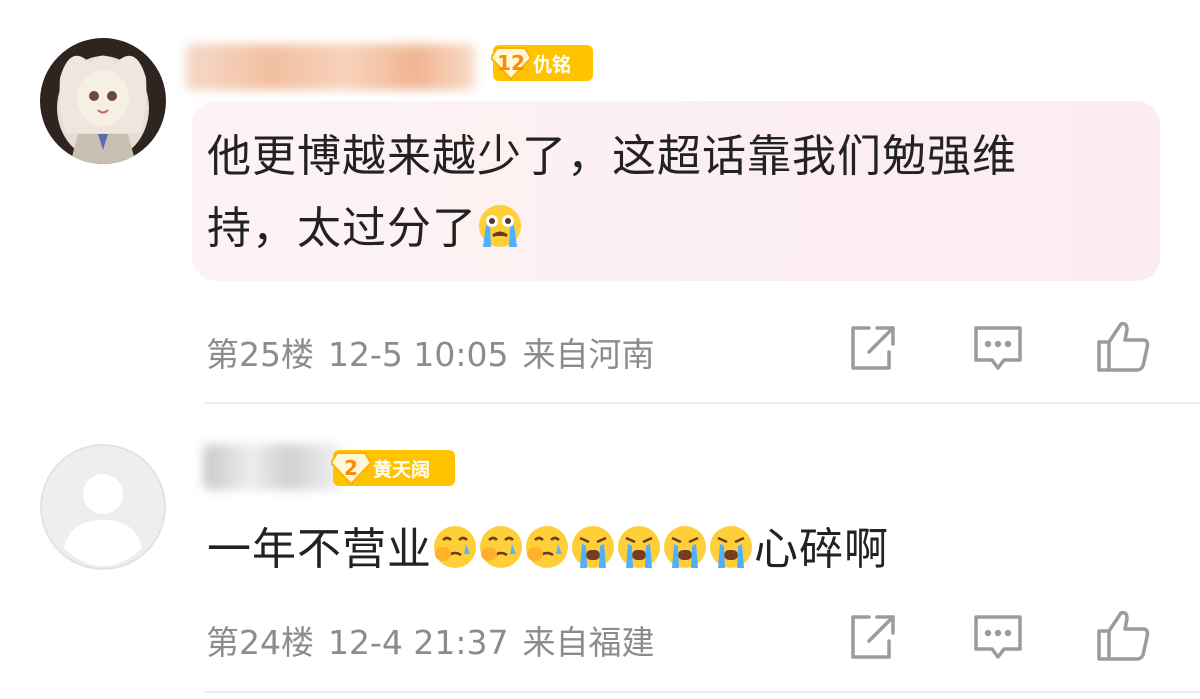 Image resolution: width=1200 pixels, height=699 pixels. Describe the element at coordinates (702, 692) in the screenshot. I see `comment-divider` at that location.